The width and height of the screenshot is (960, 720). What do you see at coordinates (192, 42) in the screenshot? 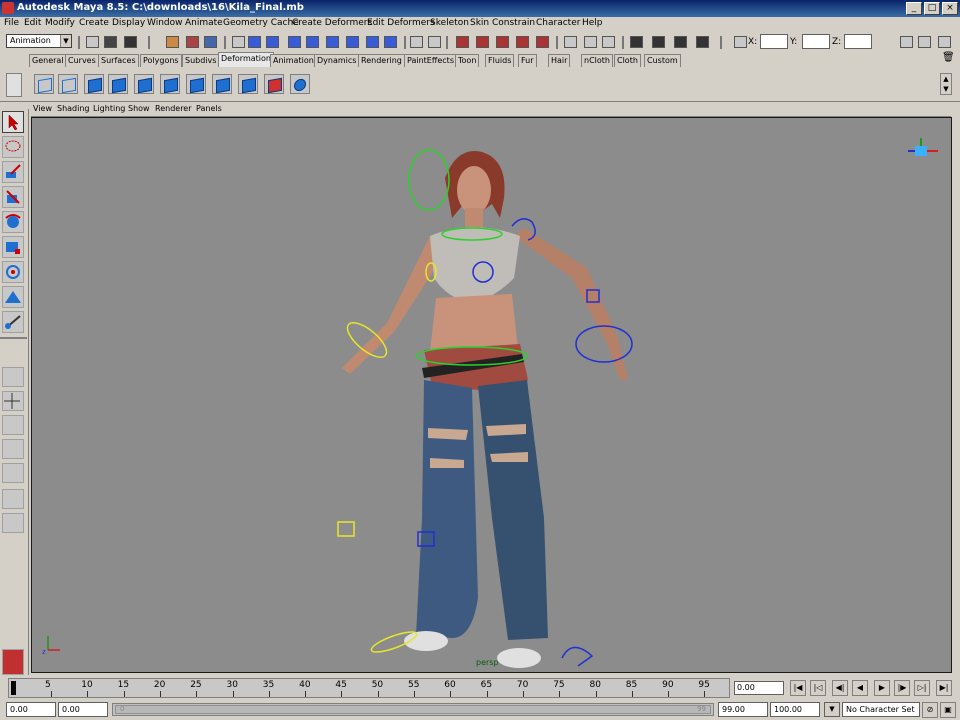
I see `select-object-icon` at bounding box center [192, 42].